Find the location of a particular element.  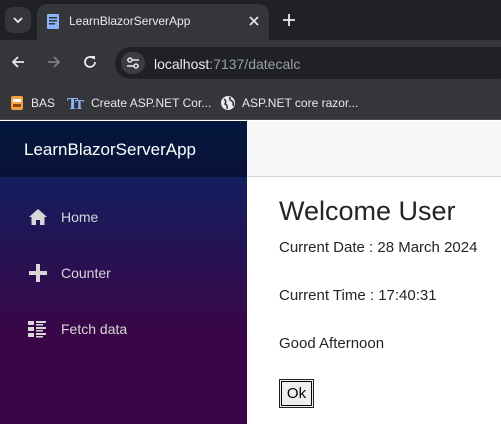

bookmark-label: BAS is located at coordinates (43, 103).